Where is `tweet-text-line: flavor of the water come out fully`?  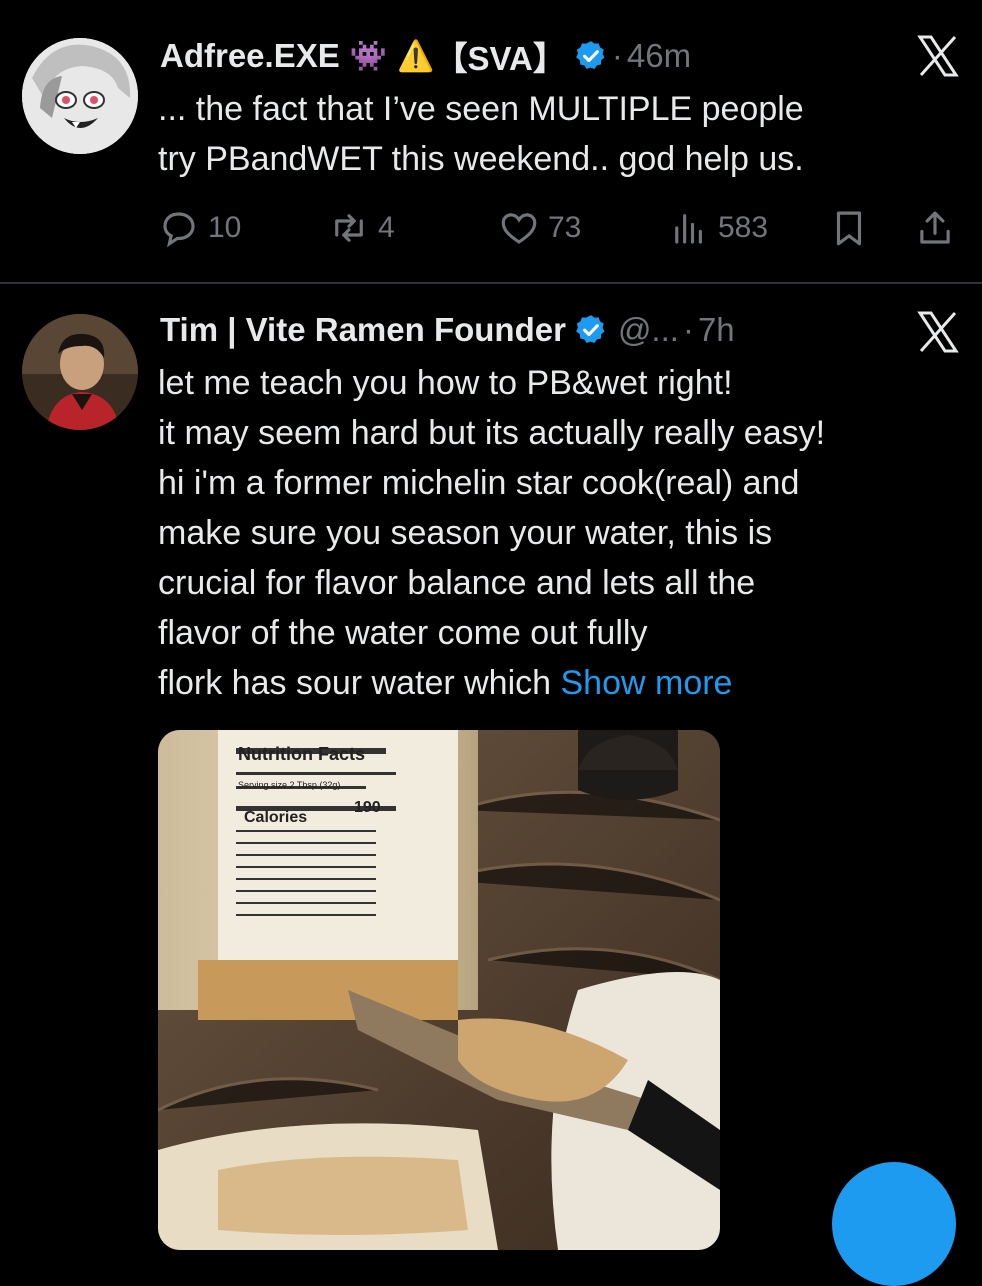
tweet-text-line: flavor of the water come out fully is located at coordinates (403, 633).